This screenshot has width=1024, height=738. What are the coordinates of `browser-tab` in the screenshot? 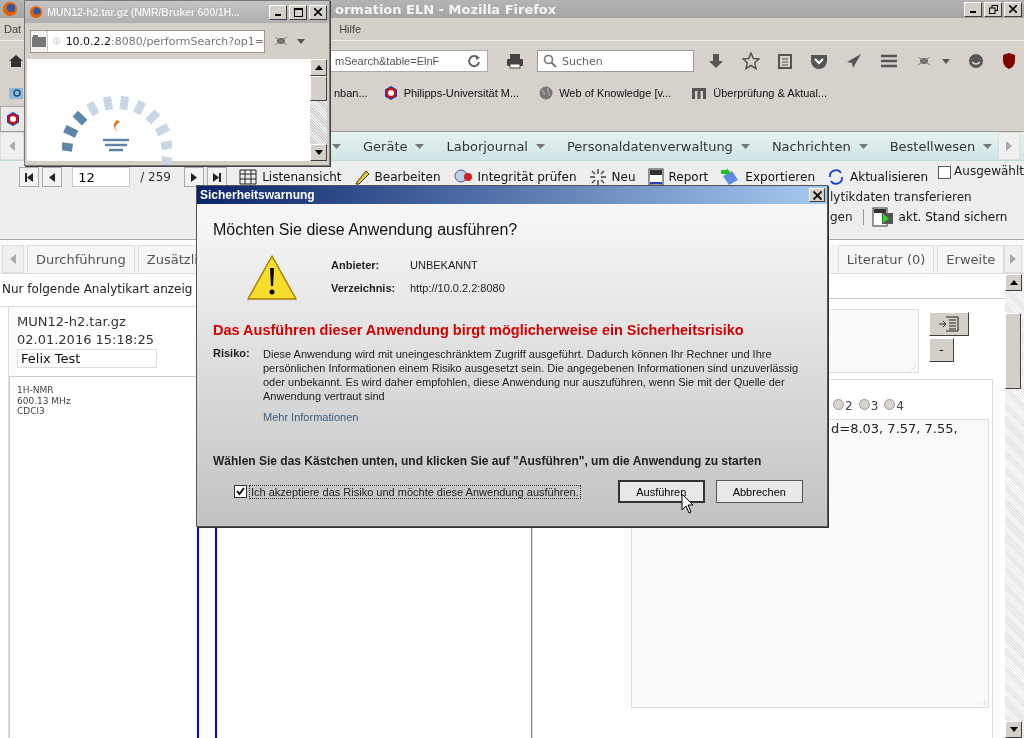 It's located at (13, 118).